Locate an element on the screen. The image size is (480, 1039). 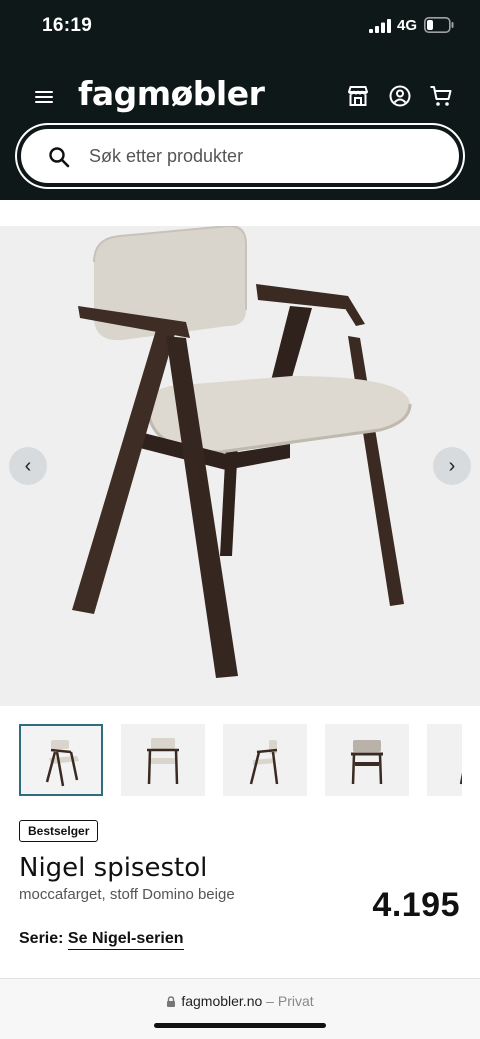
status-bar: 16:19 4G is located at coordinates (240, 27).